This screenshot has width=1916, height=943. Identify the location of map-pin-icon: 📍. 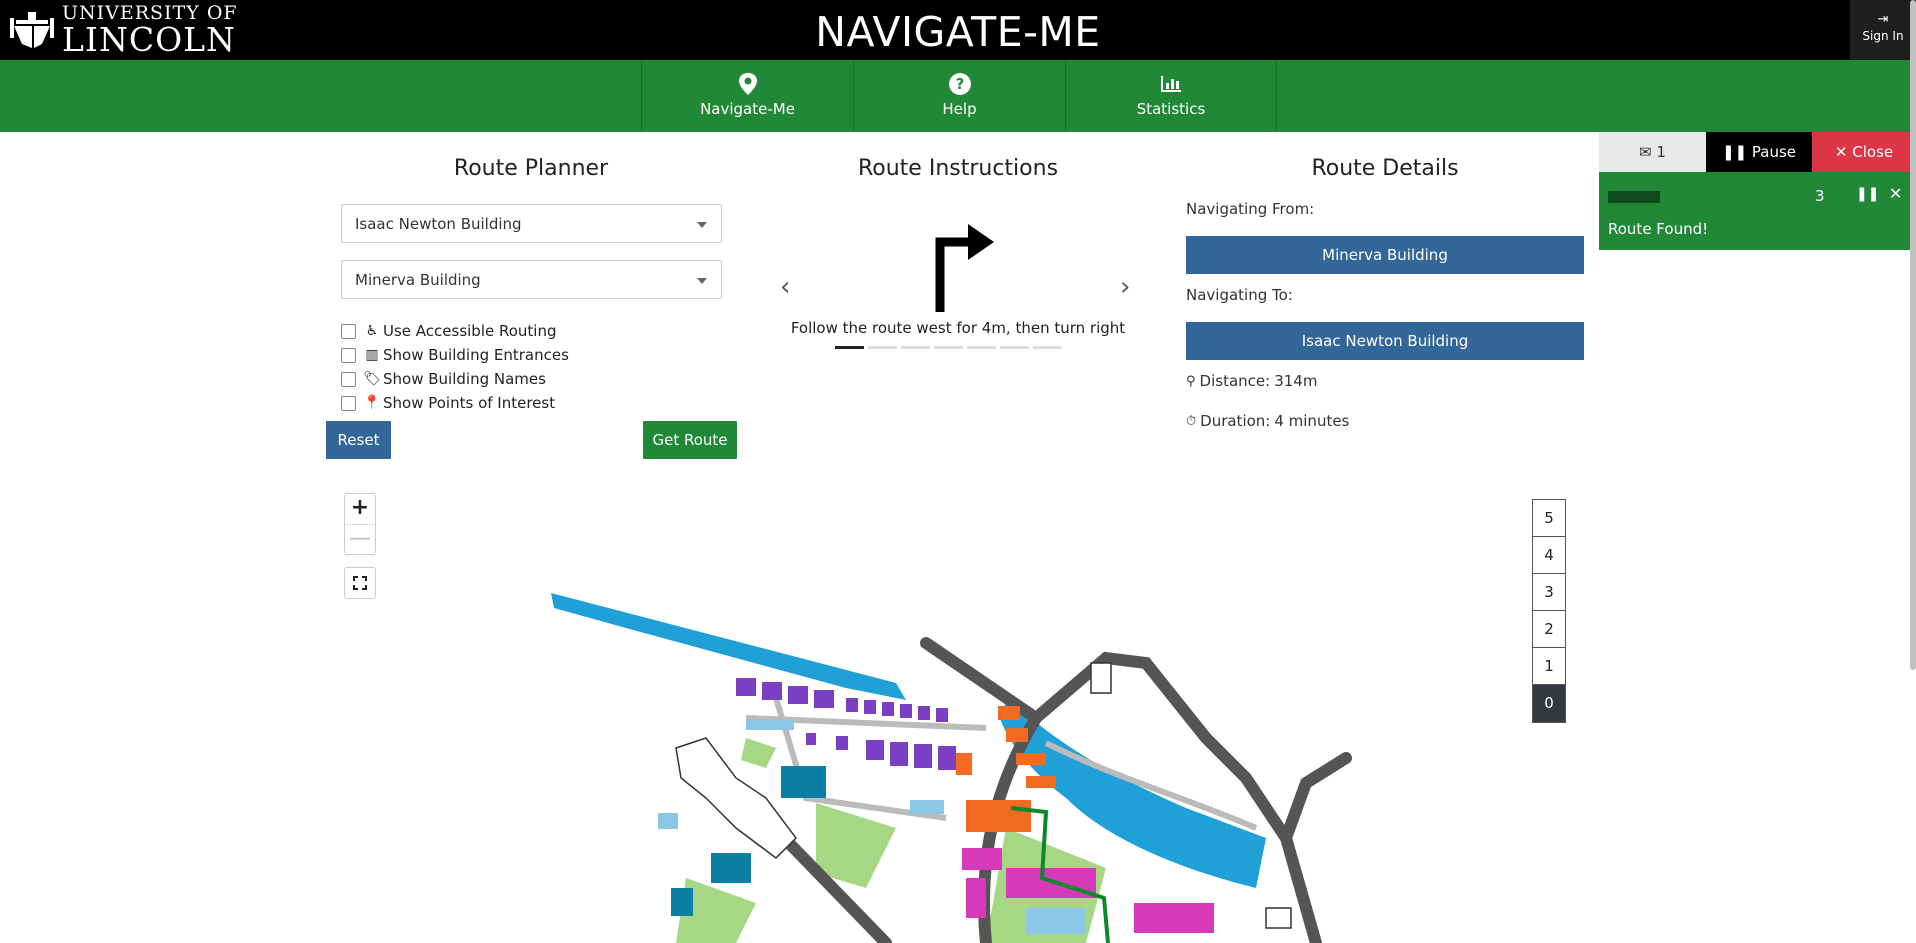
(372, 403).